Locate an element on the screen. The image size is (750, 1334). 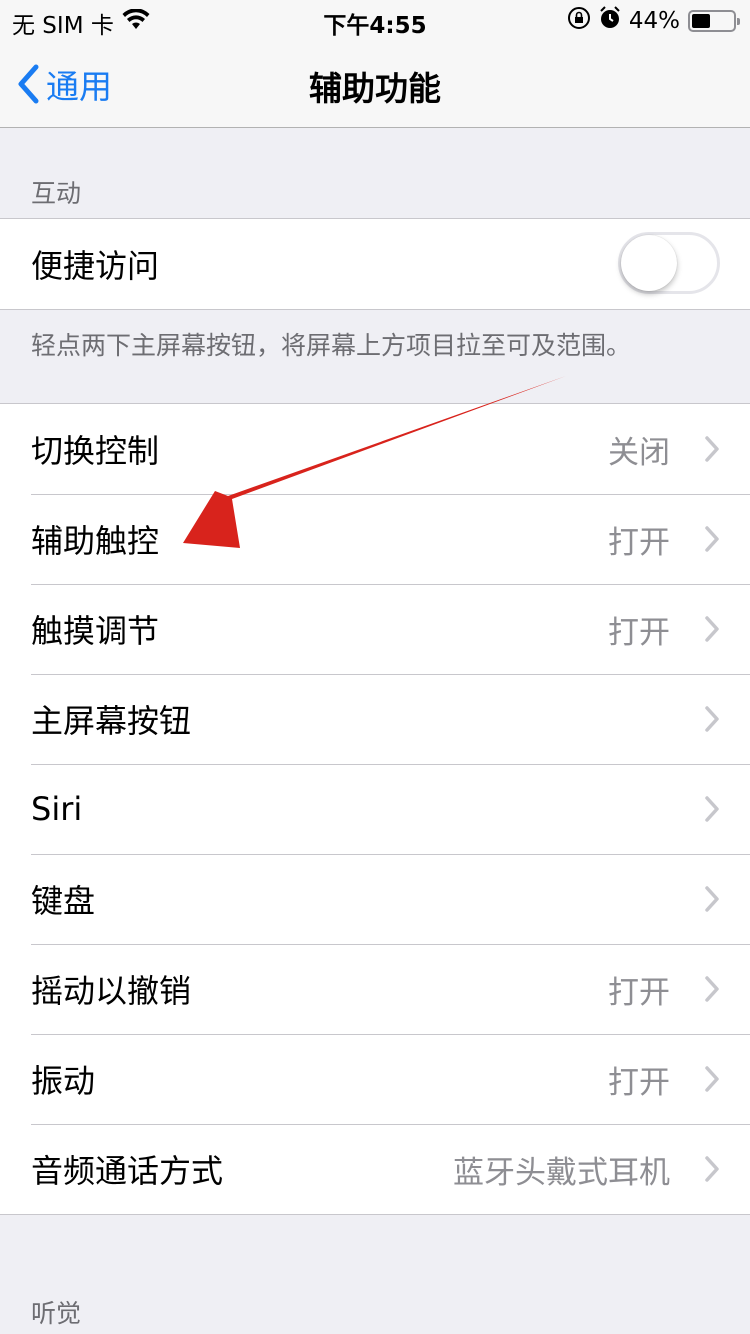
reachability-toggle is located at coordinates (669, 263).